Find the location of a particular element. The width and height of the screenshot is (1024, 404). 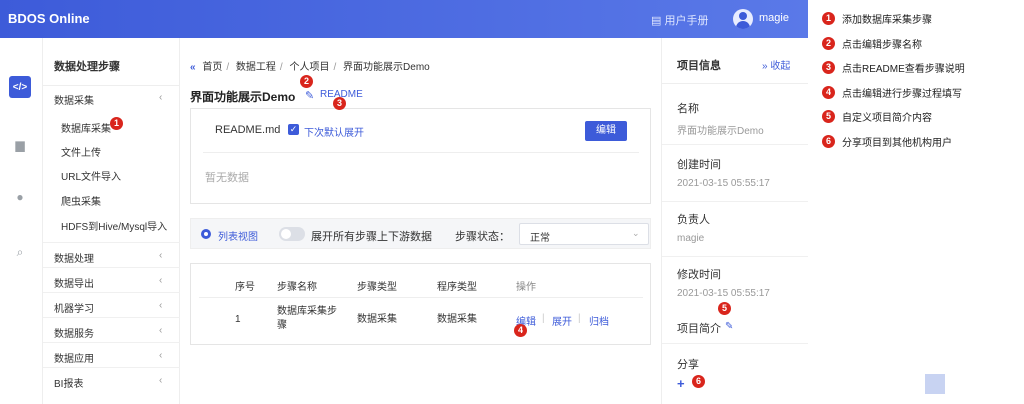

readme-edit-button: 编辑 is located at coordinates (606, 131).